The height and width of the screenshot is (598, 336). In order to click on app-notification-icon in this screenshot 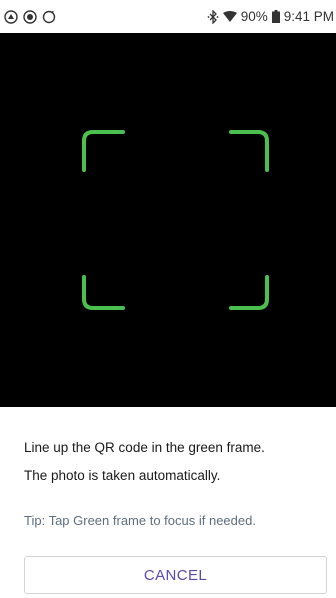, I will do `click(11, 16)`.